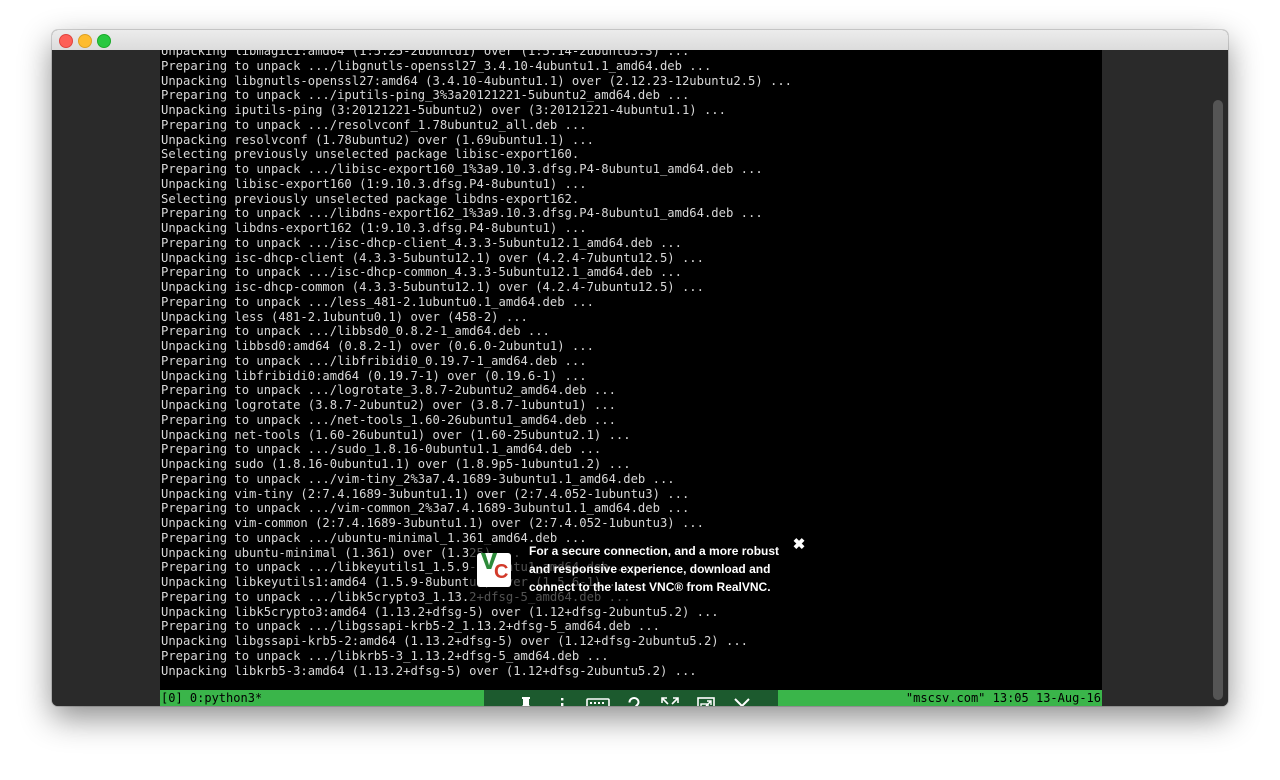 This screenshot has height=780, width=1280. I want to click on window-titlebar, so click(640, 40).